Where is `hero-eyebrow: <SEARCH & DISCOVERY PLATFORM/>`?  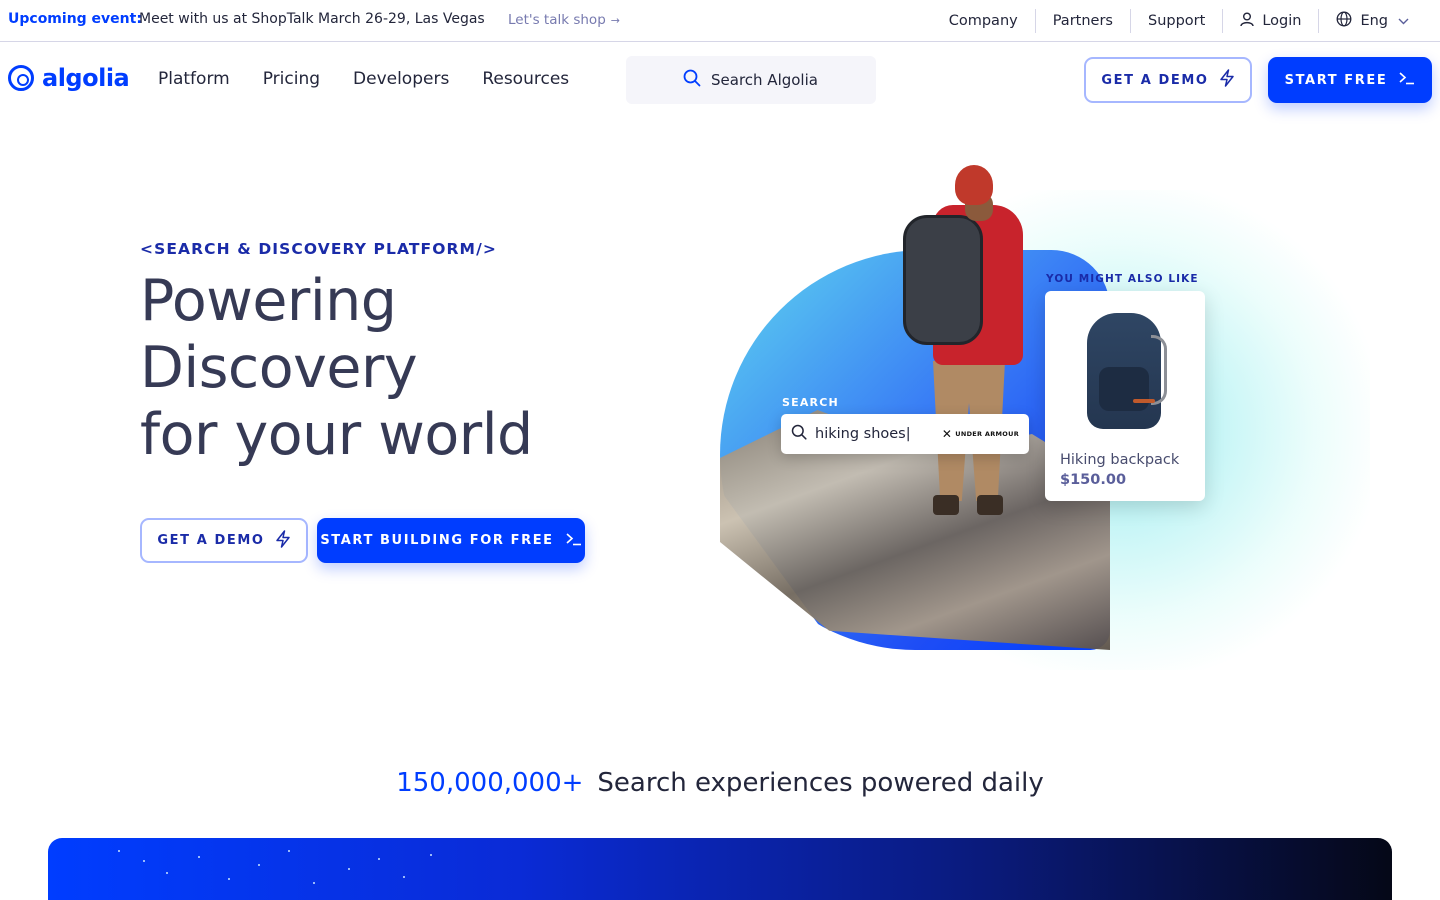 hero-eyebrow: <SEARCH & DISCOVERY PLATFORM/> is located at coordinates (318, 249).